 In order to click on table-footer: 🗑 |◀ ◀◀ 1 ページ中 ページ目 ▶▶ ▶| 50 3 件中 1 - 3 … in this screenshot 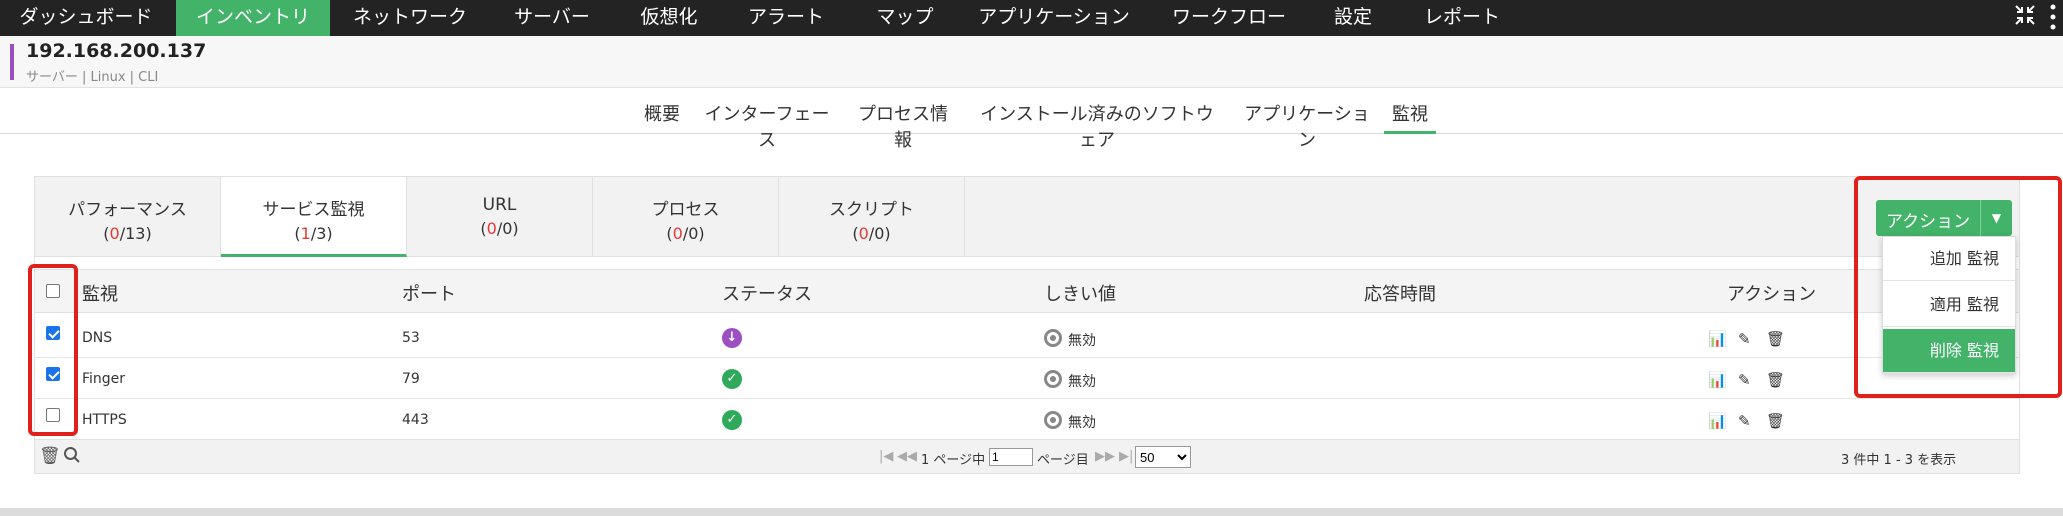, I will do `click(1027, 456)`.